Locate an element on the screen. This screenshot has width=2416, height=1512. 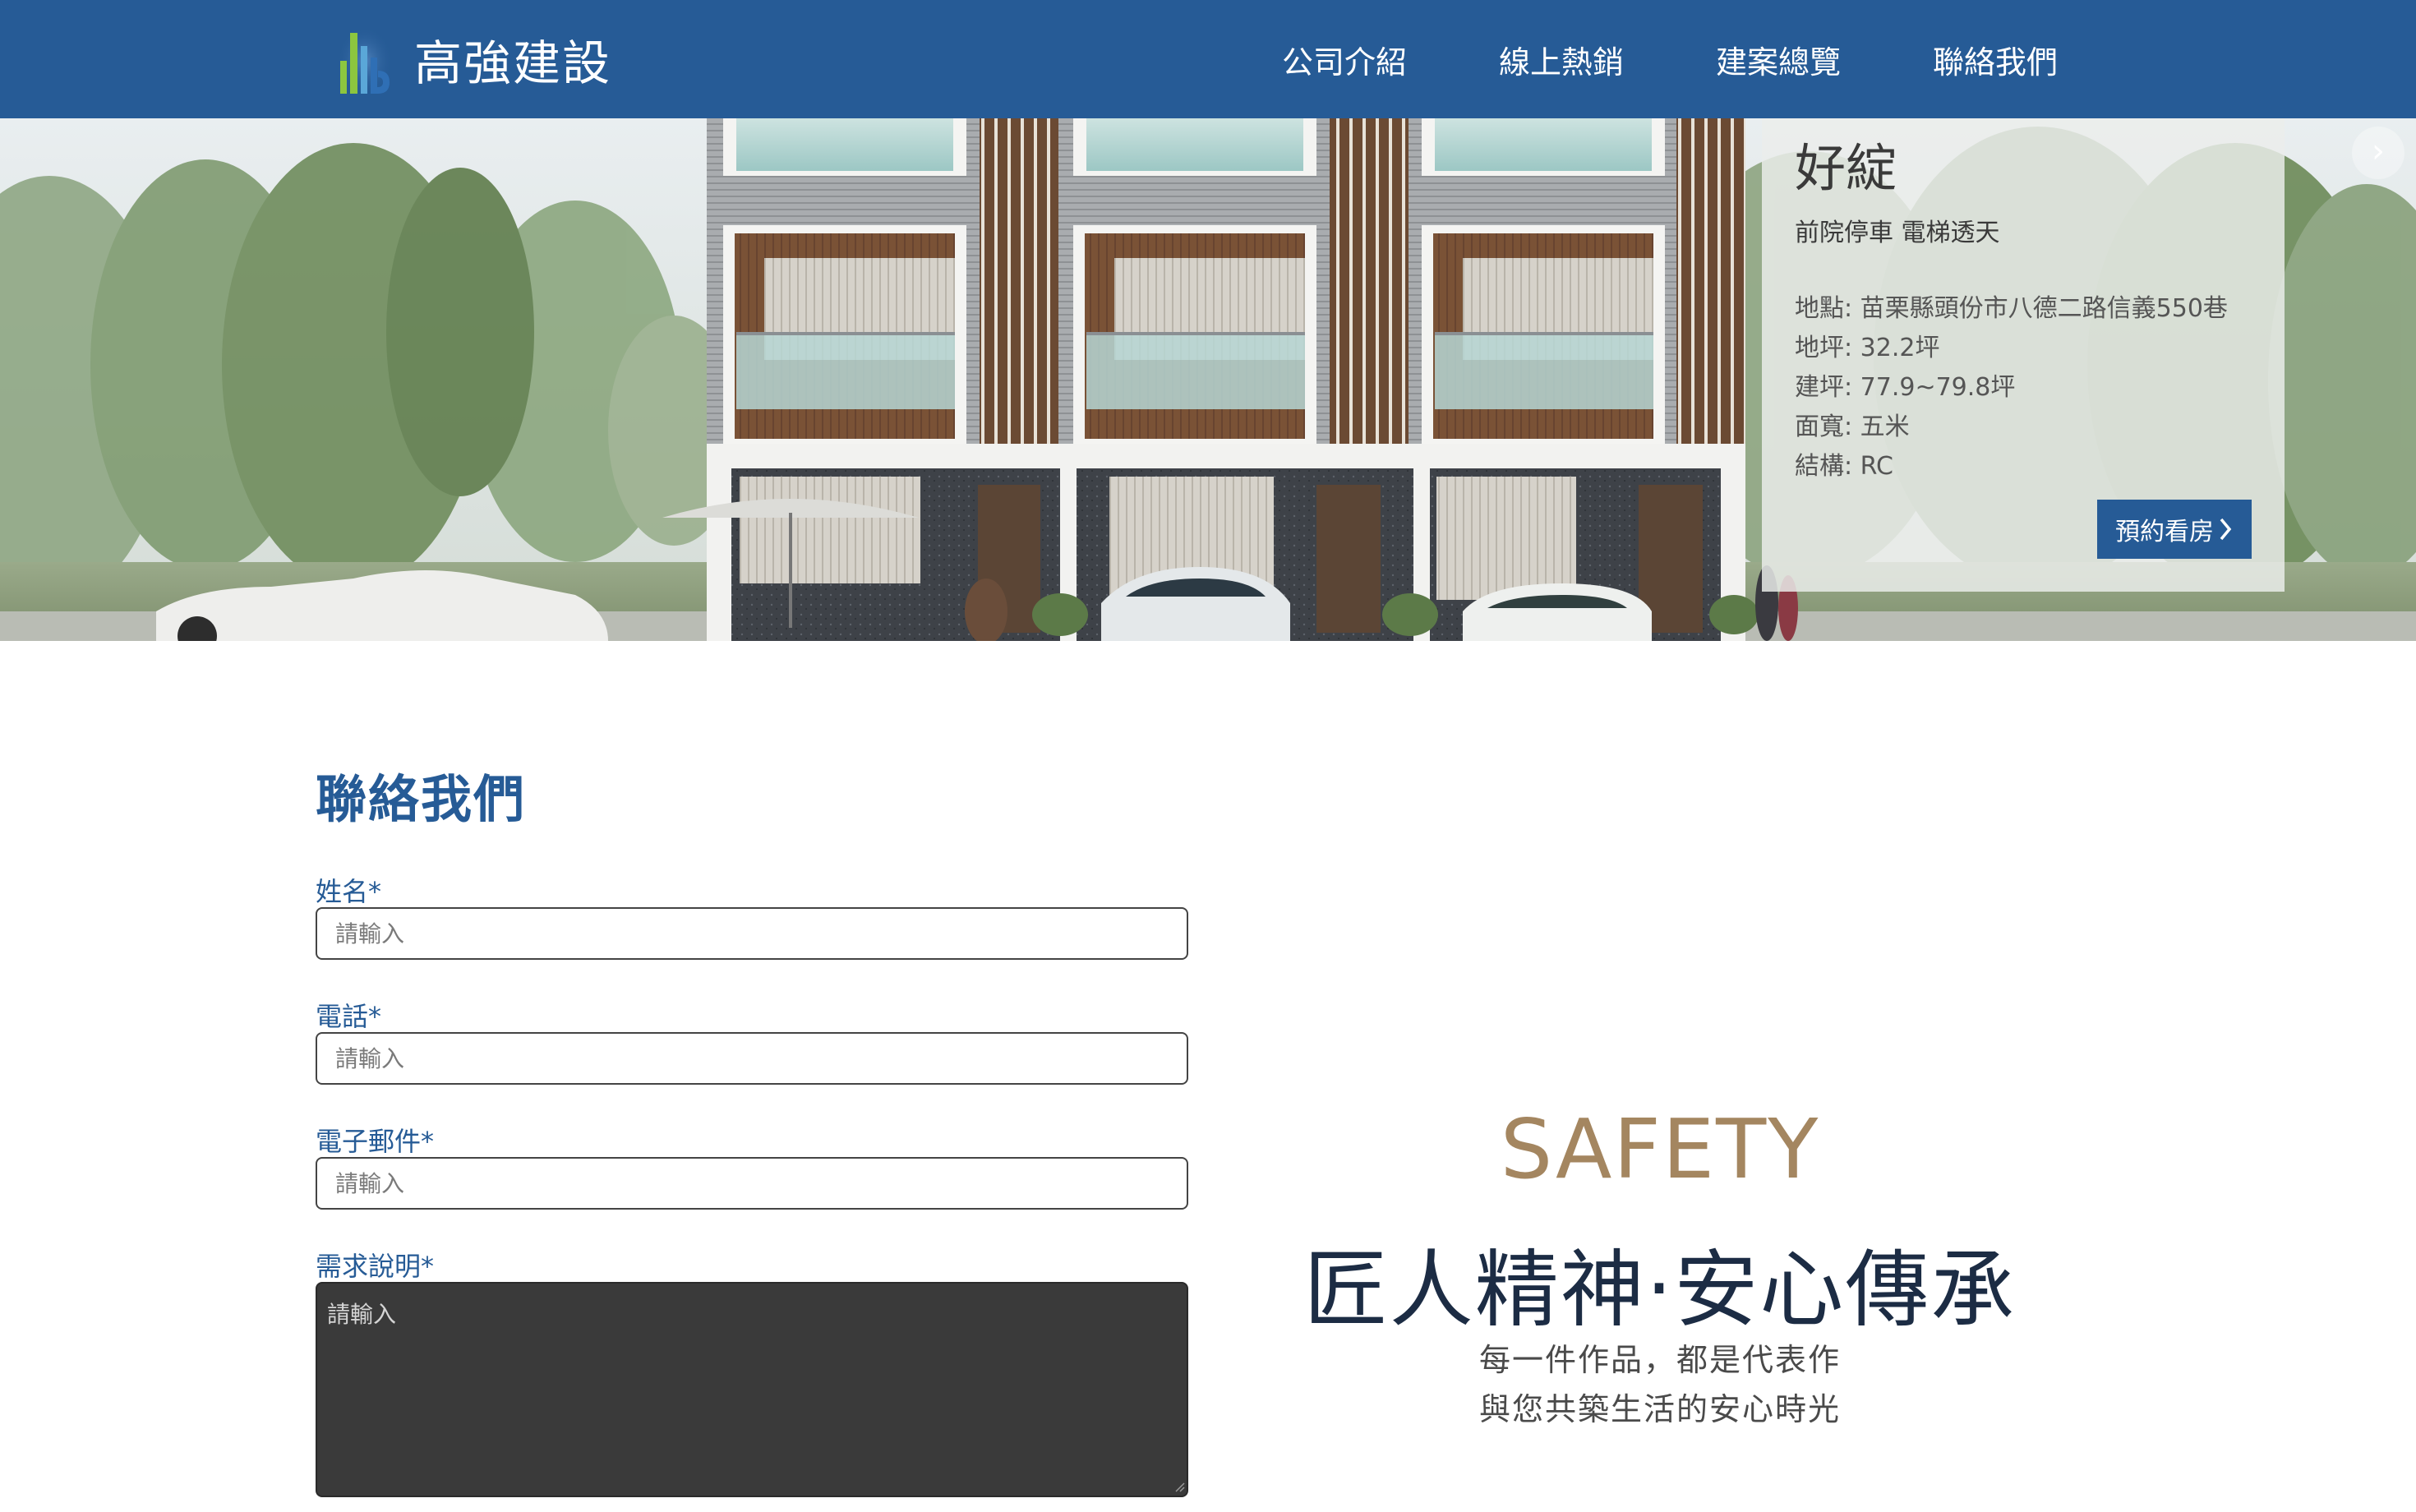
spec-frontage: 面寬: 五米 is located at coordinates (1853, 427).